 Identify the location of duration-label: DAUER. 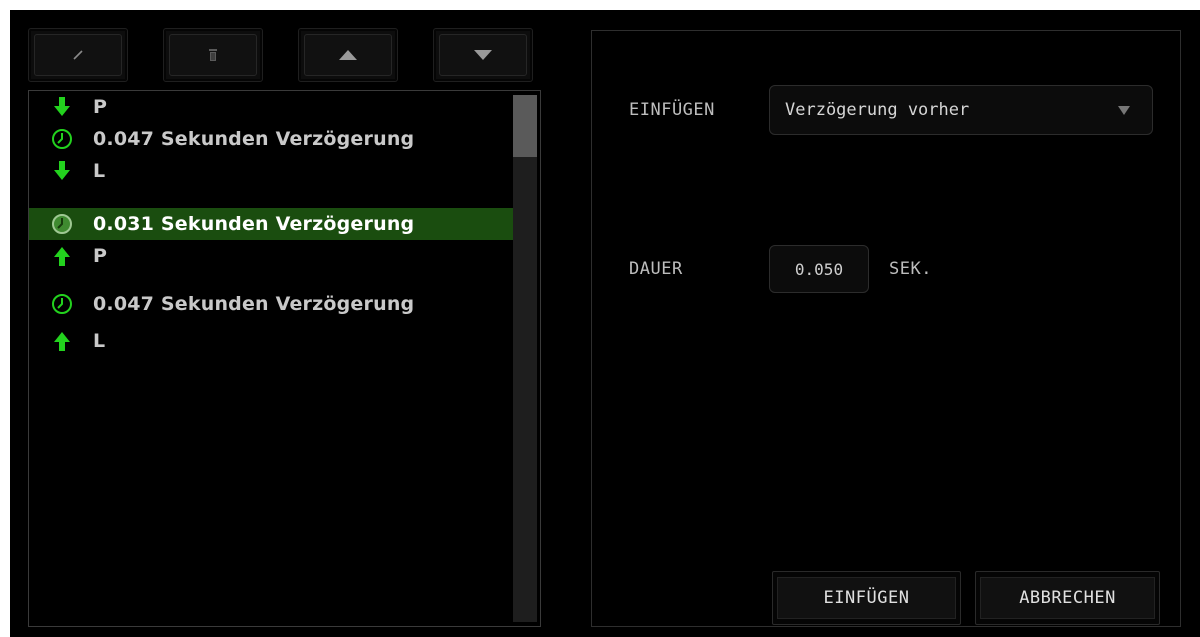
(656, 269).